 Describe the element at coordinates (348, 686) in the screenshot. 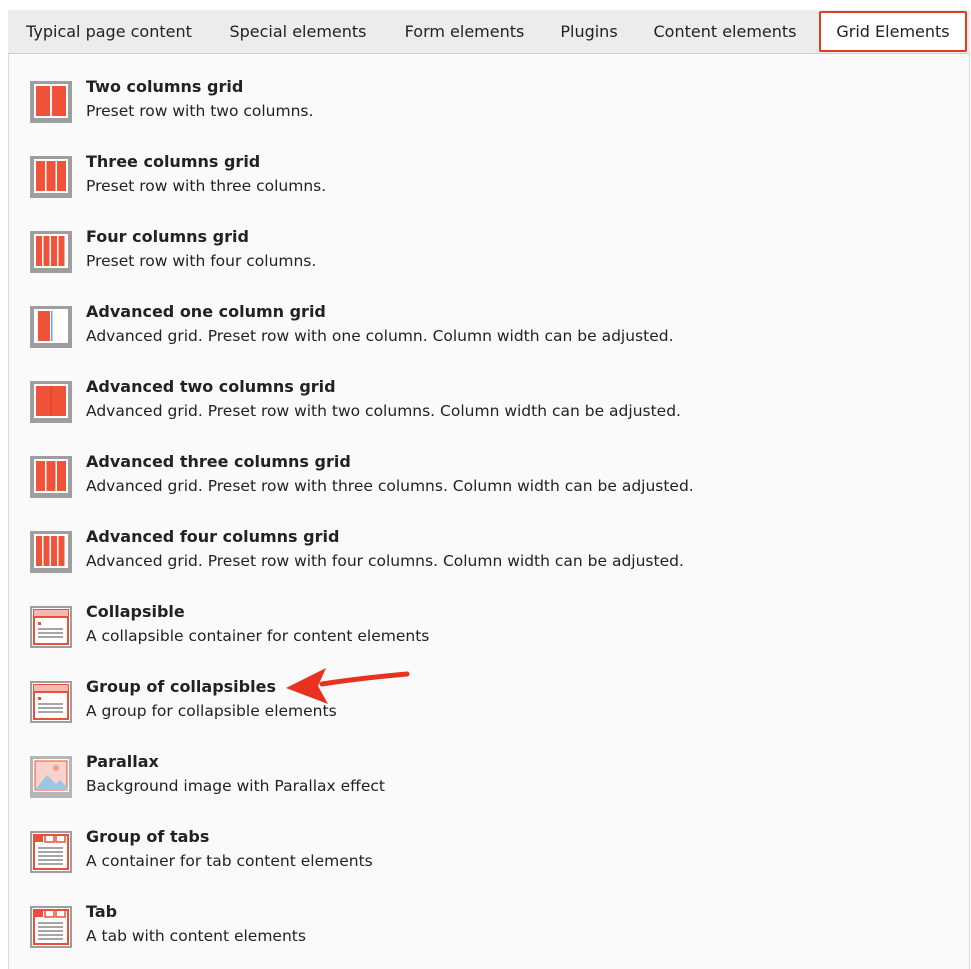

I see `annotation-arrow-icon` at that location.